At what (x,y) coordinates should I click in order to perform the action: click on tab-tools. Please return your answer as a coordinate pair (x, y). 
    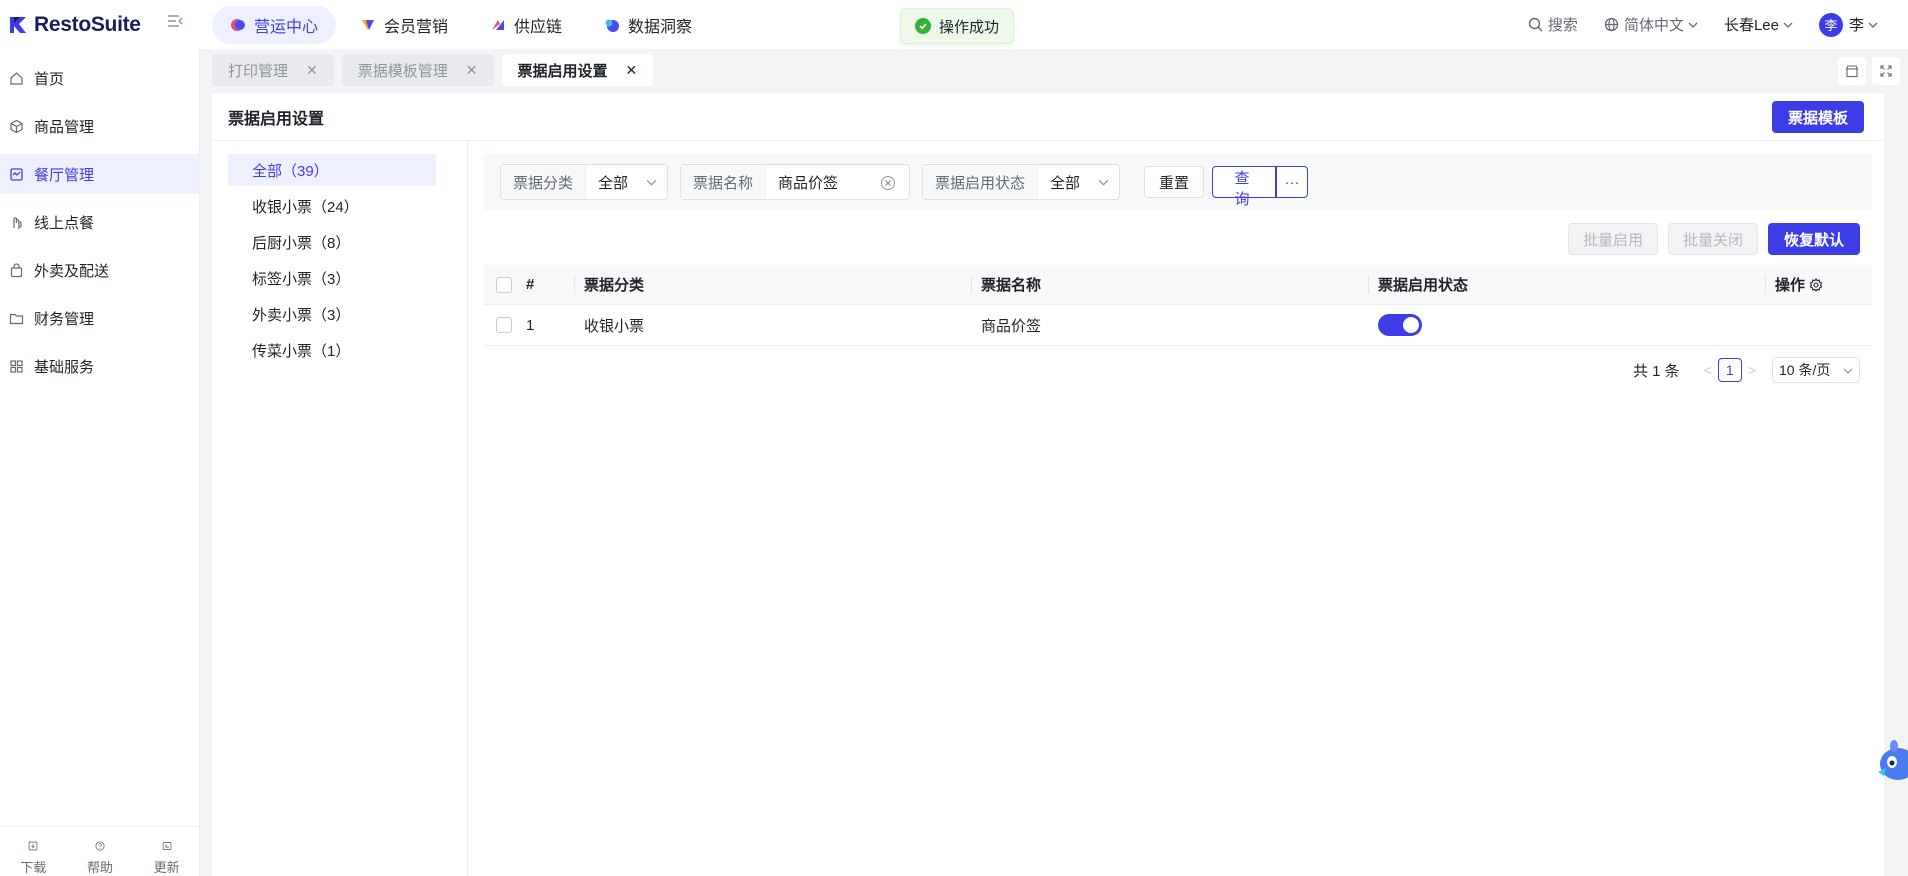
    Looking at the image, I should click on (1866, 71).